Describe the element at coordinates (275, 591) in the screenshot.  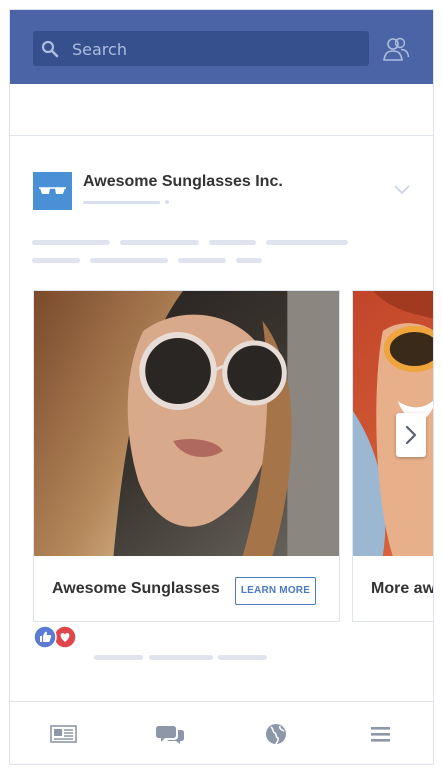
I see `learn-more-button: LEARN MORE` at that location.